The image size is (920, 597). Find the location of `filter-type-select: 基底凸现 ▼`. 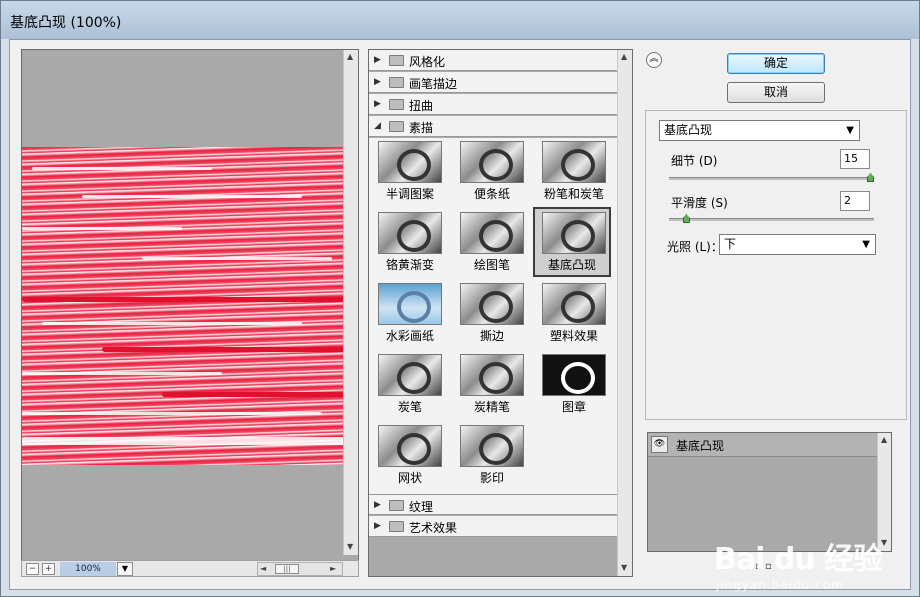

filter-type-select: 基底凸现 ▼ is located at coordinates (759, 130).